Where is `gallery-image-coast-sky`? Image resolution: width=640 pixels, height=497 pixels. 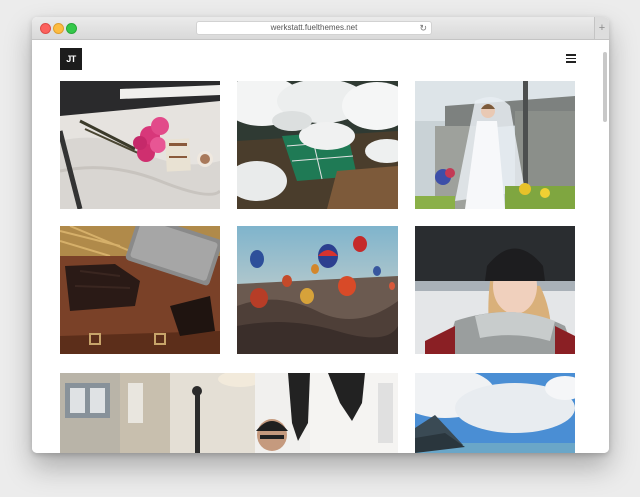
gallery-image-coast-sky is located at coordinates (495, 413).